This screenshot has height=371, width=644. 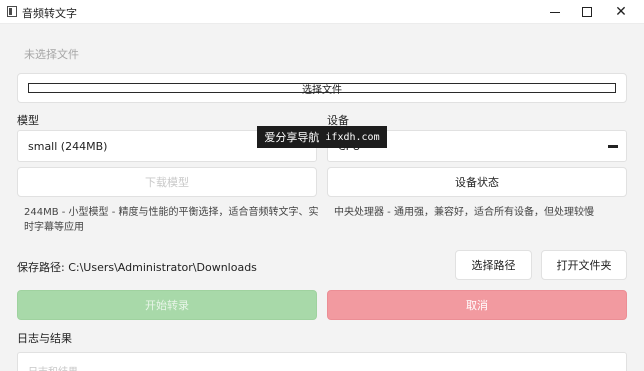 I want to click on minimize-icon, so click(x=555, y=12).